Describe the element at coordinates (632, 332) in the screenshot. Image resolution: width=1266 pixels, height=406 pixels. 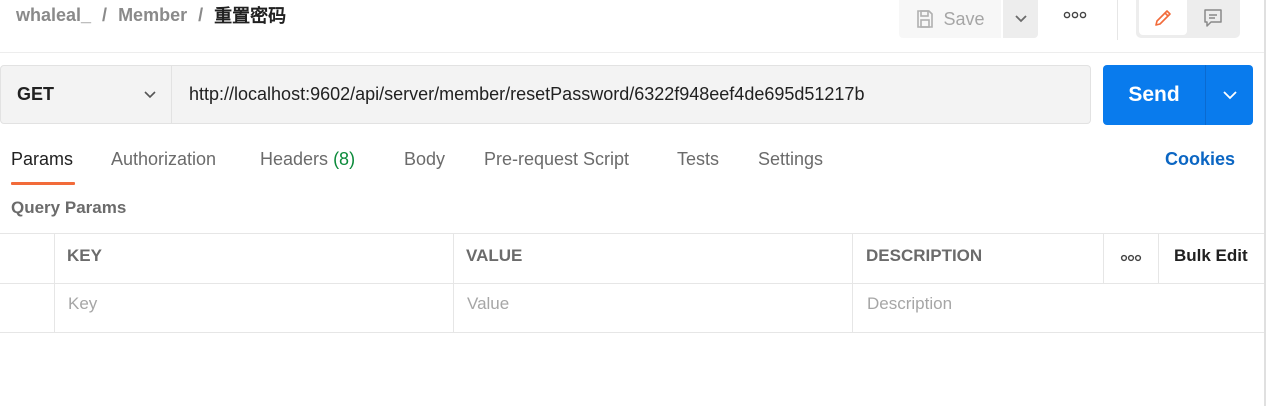
I see `table-border-bottom` at that location.